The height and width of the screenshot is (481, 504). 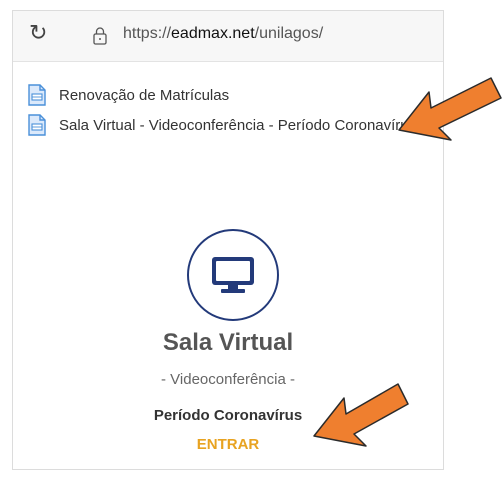 What do you see at coordinates (100, 36) in the screenshot?
I see `lock-icon` at bounding box center [100, 36].